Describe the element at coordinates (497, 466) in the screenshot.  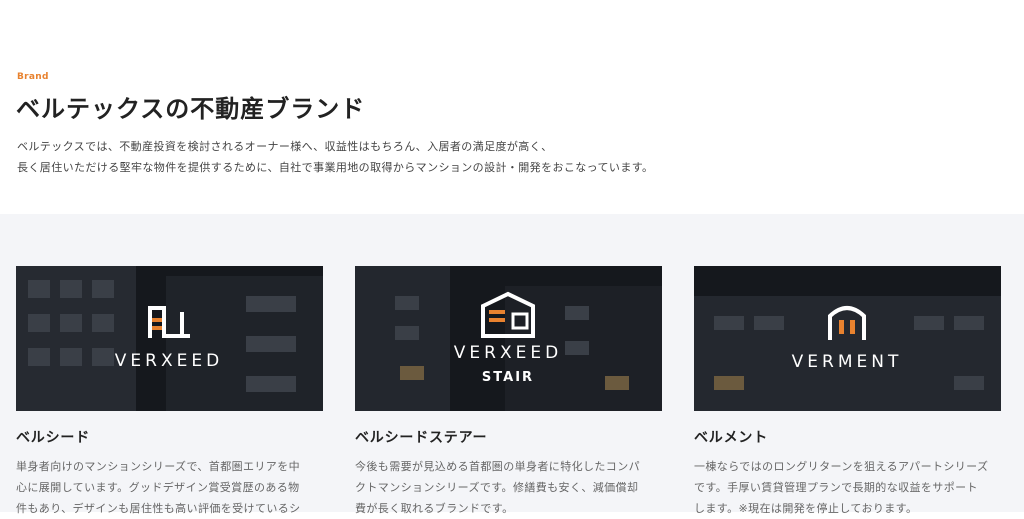
I see `brand-description-line: 今後も需要が見込める首都圏の単身者に特化したコンパ` at that location.